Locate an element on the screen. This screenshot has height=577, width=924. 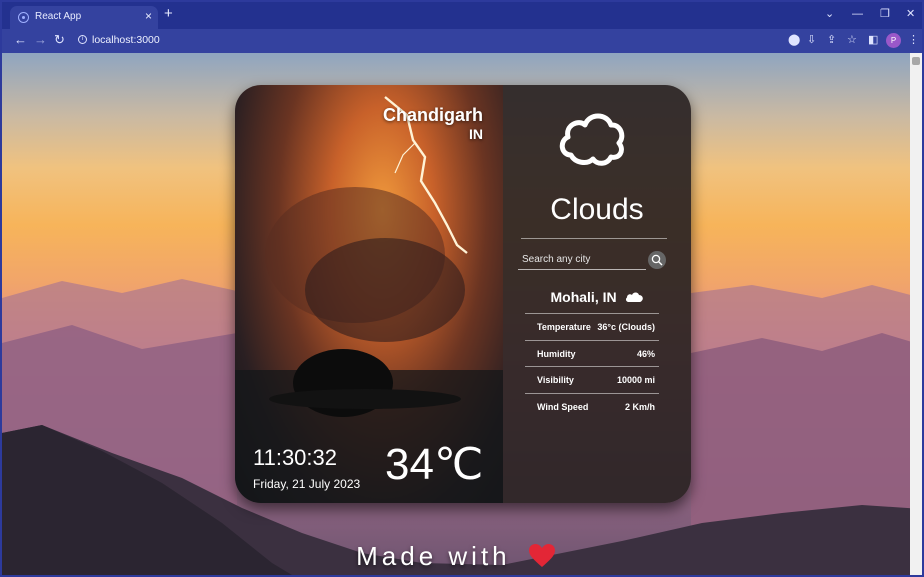
search-input is located at coordinates (582, 259).